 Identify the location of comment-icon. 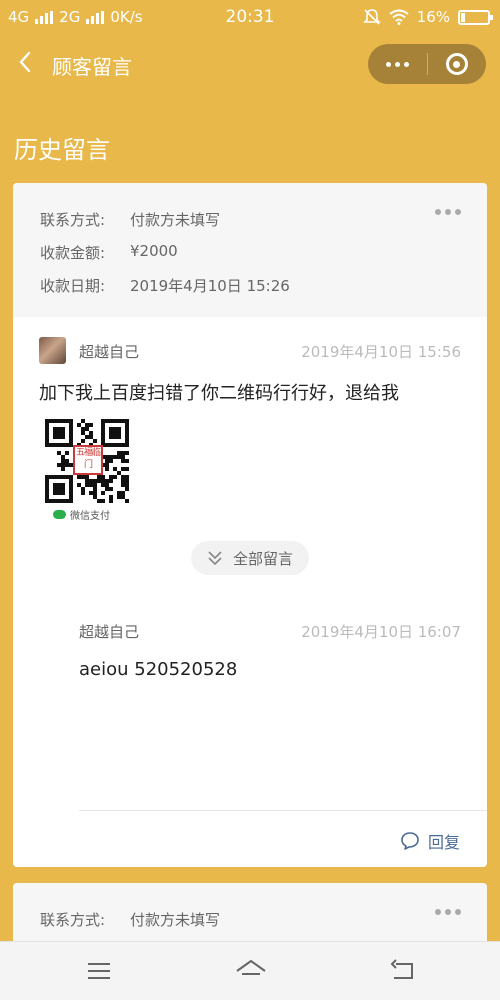
(410, 841).